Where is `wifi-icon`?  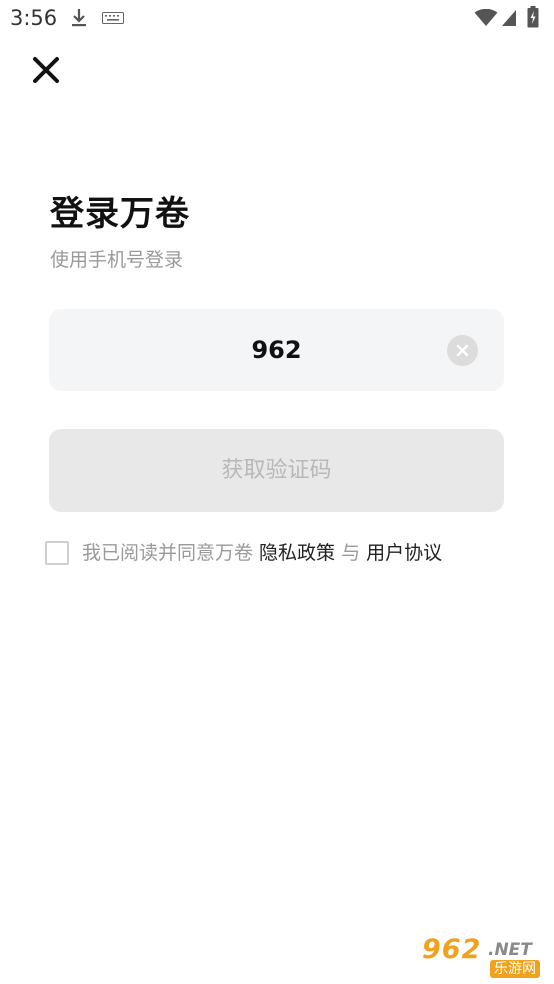 wifi-icon is located at coordinates (486, 17).